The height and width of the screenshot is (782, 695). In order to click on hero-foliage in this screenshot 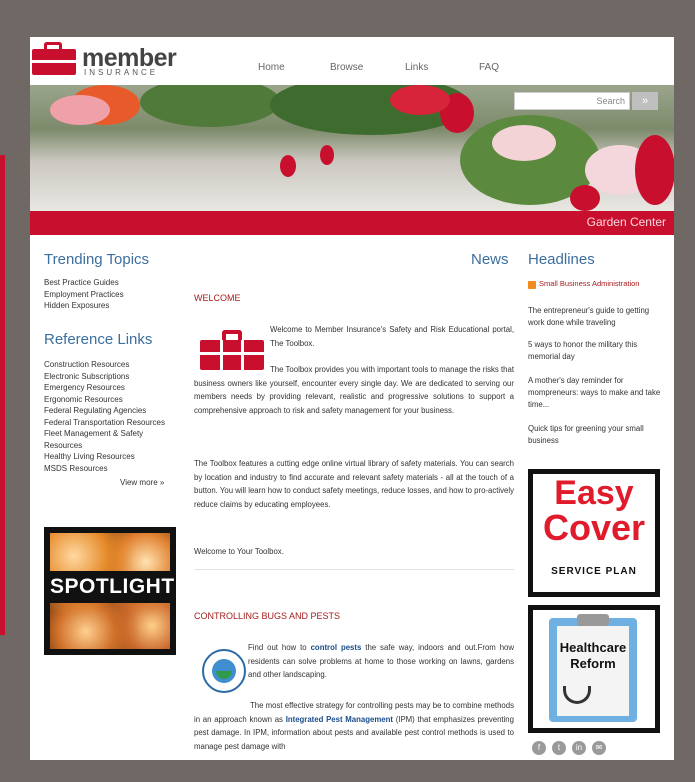, I will do `click(210, 106)`.